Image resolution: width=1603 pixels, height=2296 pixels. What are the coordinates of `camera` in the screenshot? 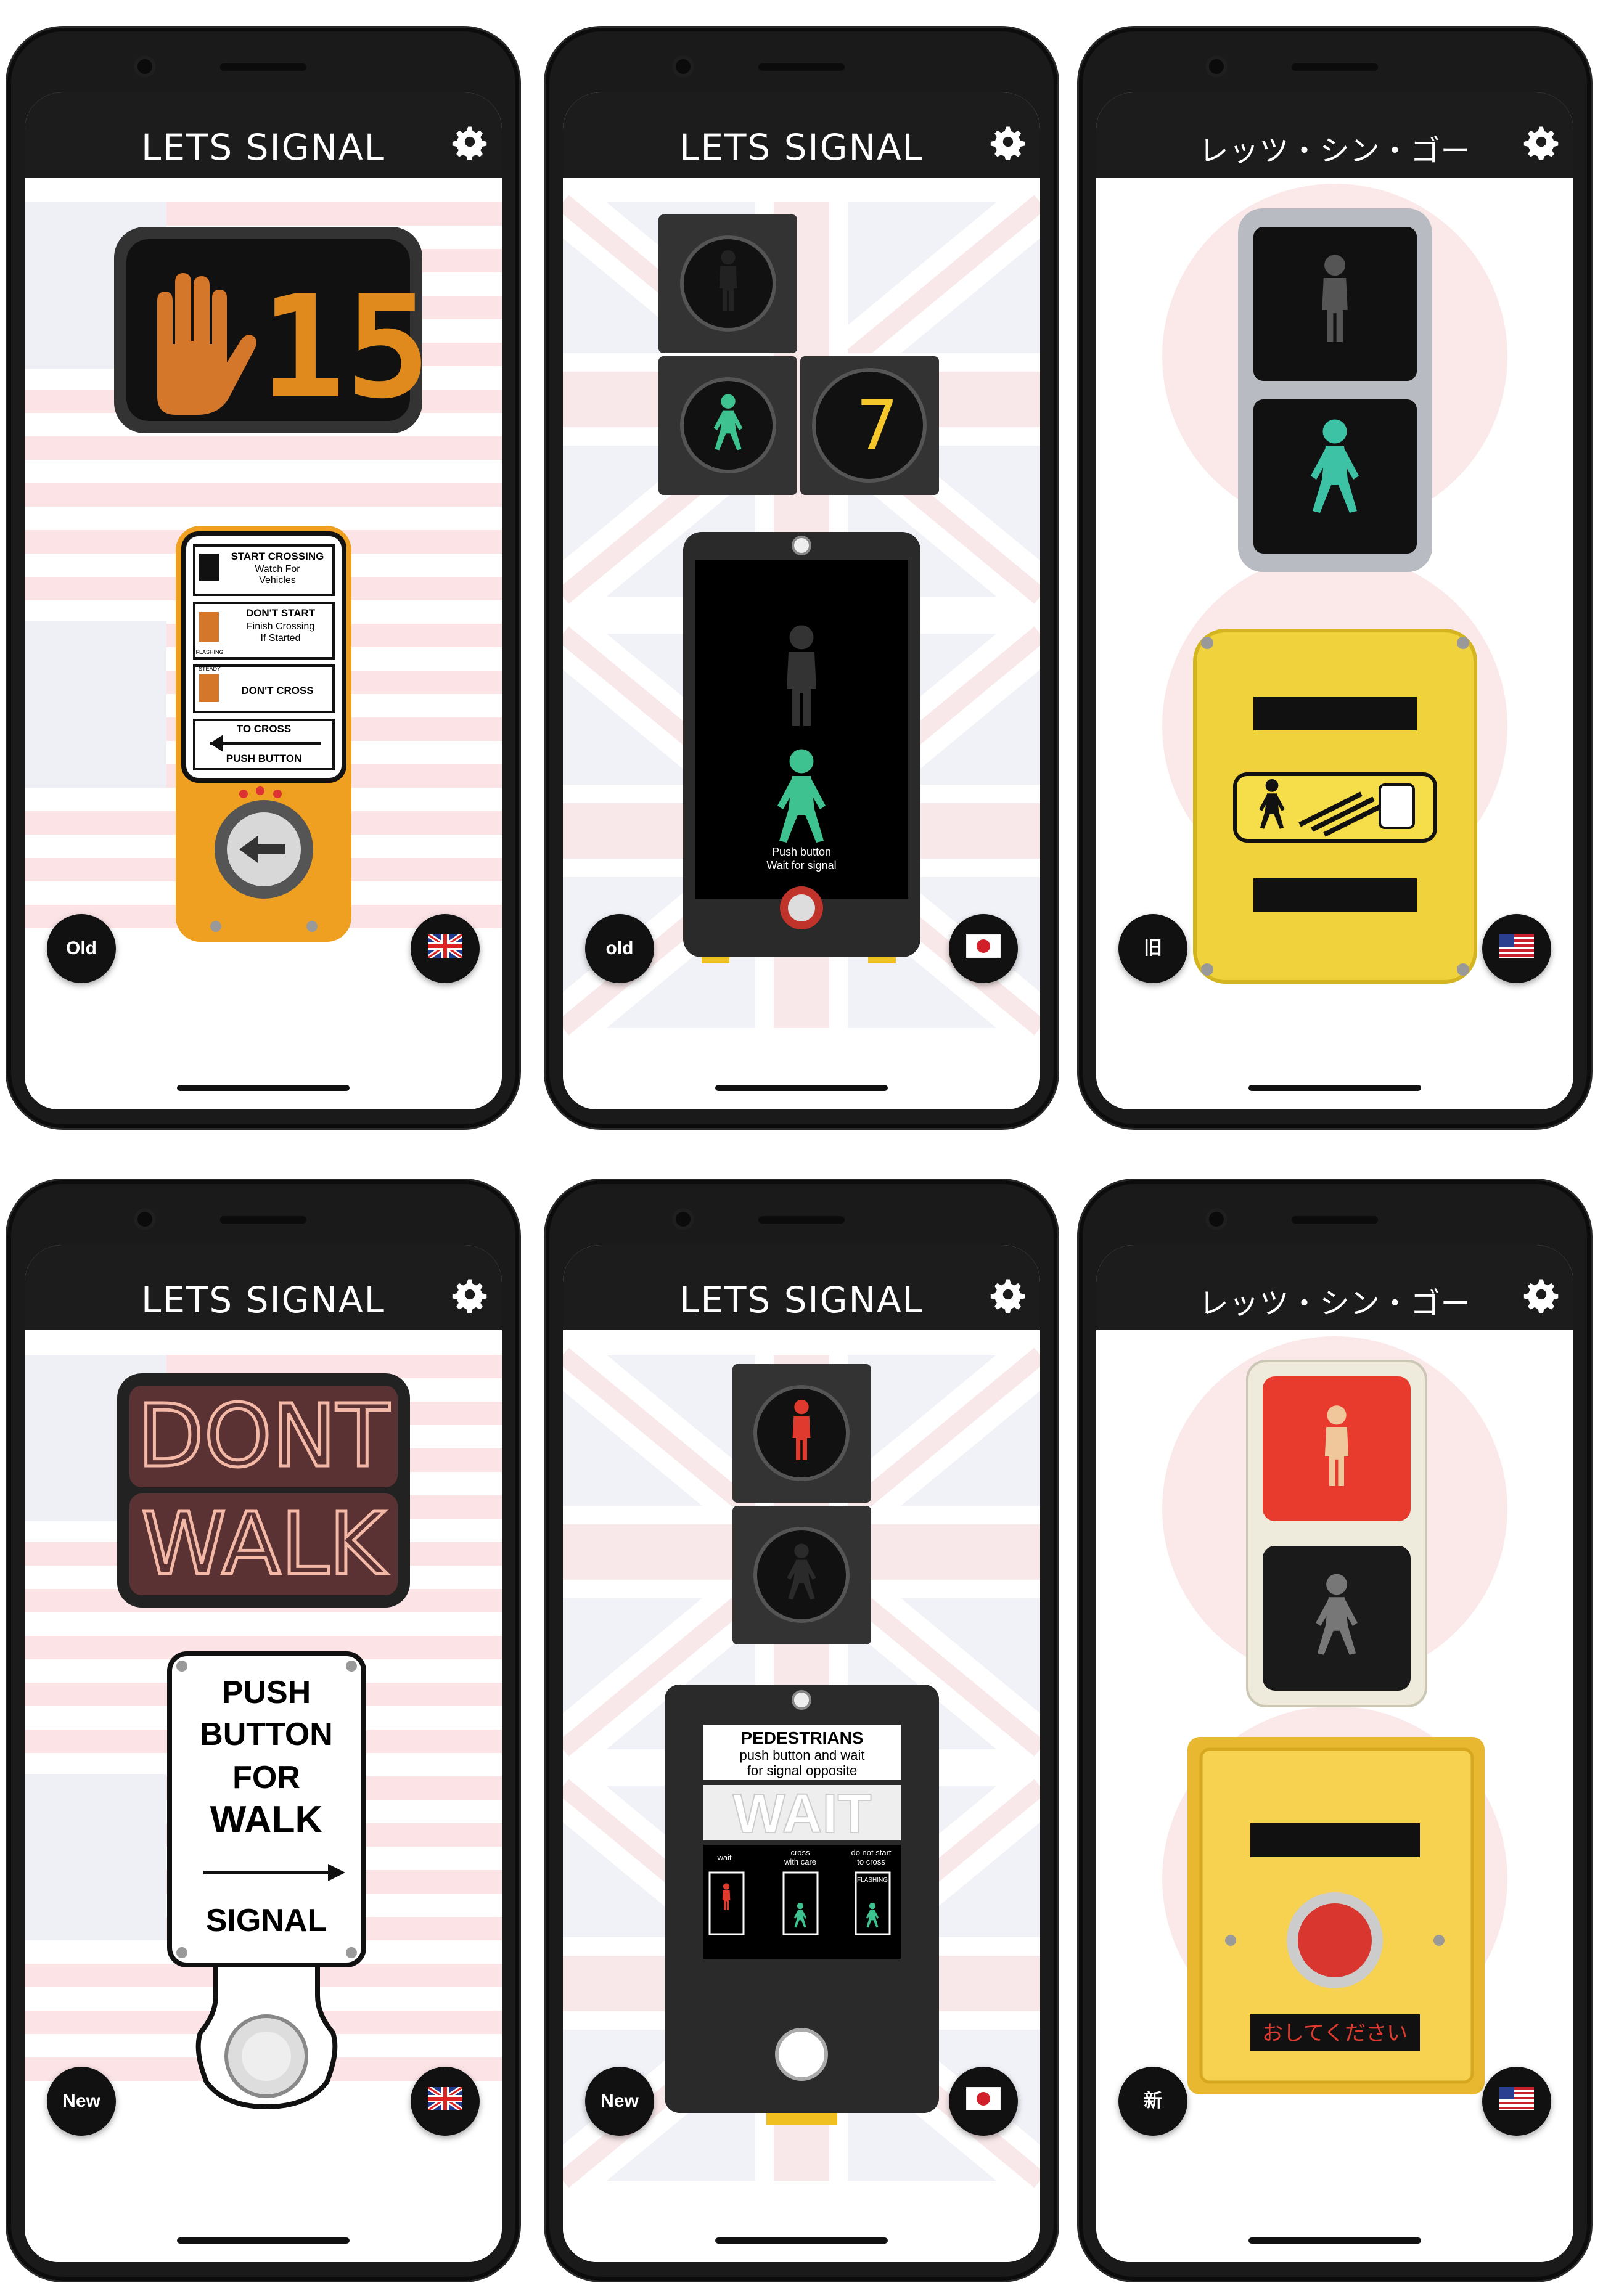 It's located at (145, 66).